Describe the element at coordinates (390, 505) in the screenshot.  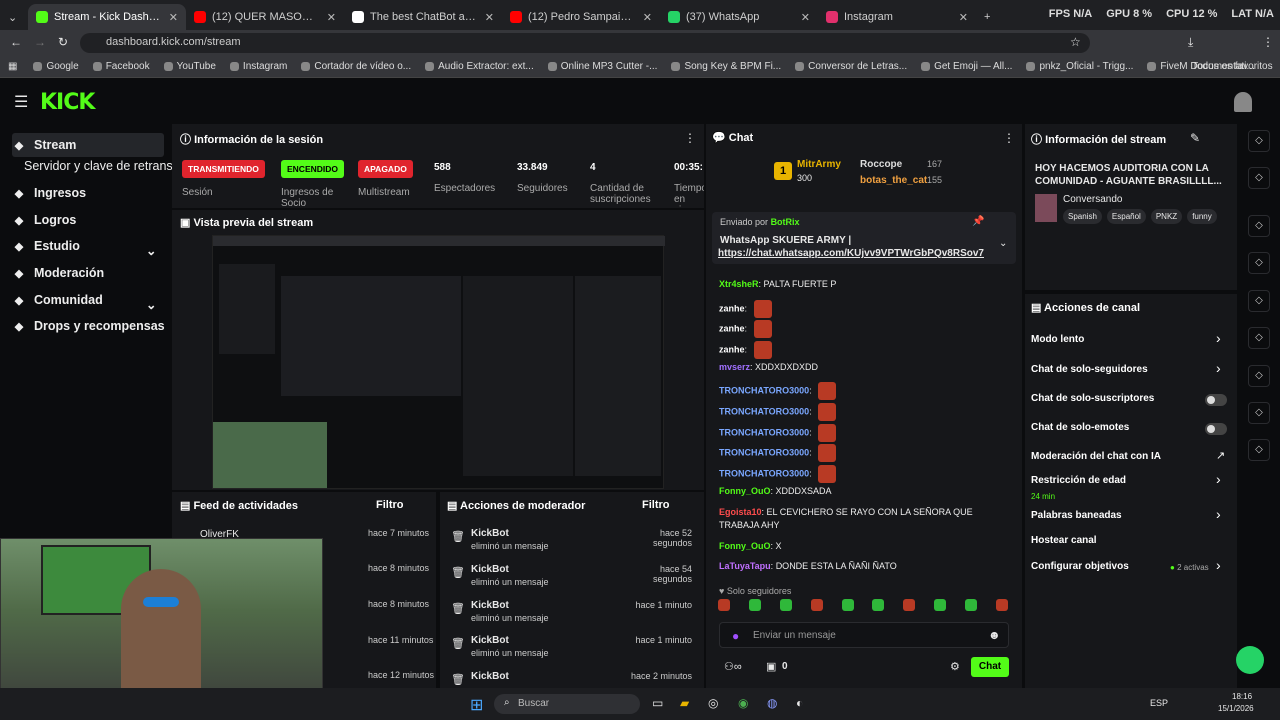
I see `feed-filter-button: Filtro` at that location.